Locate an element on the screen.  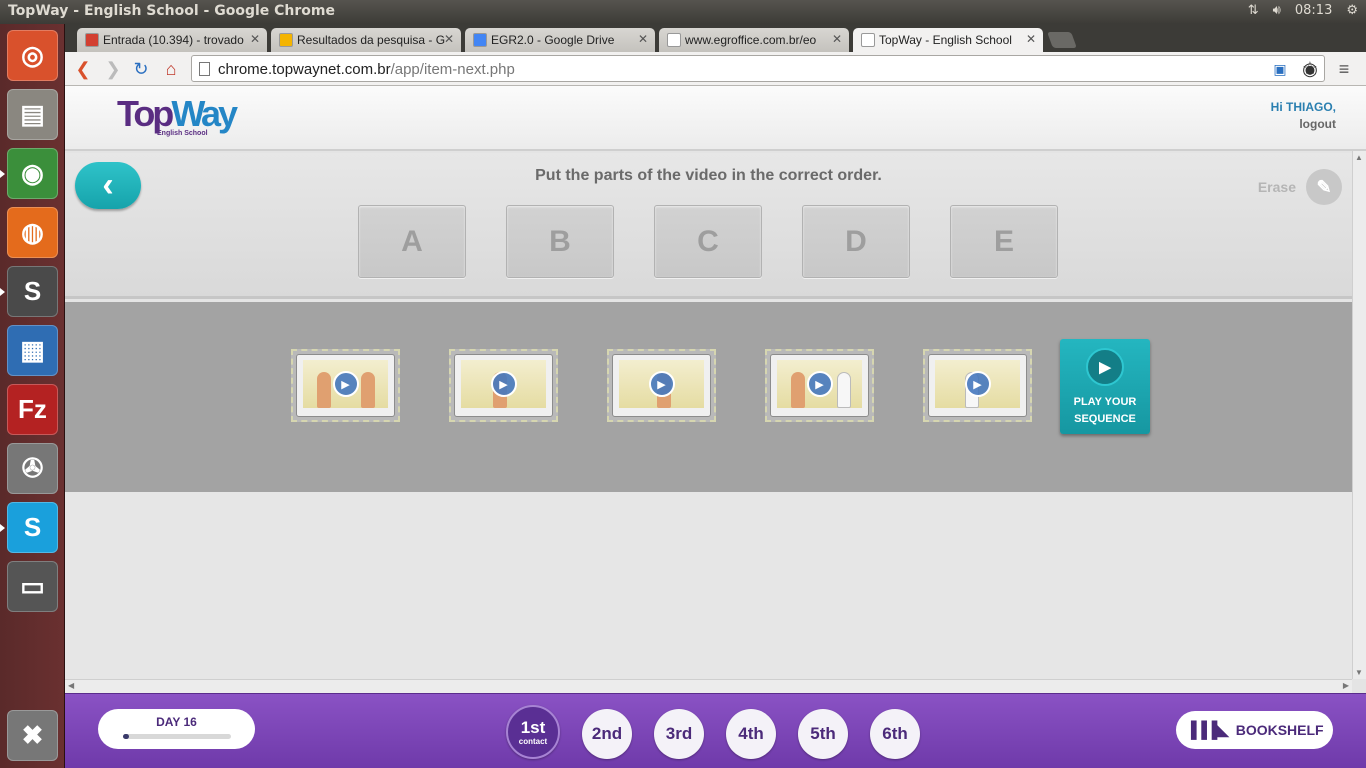
page-icon is located at coordinates (204, 69).